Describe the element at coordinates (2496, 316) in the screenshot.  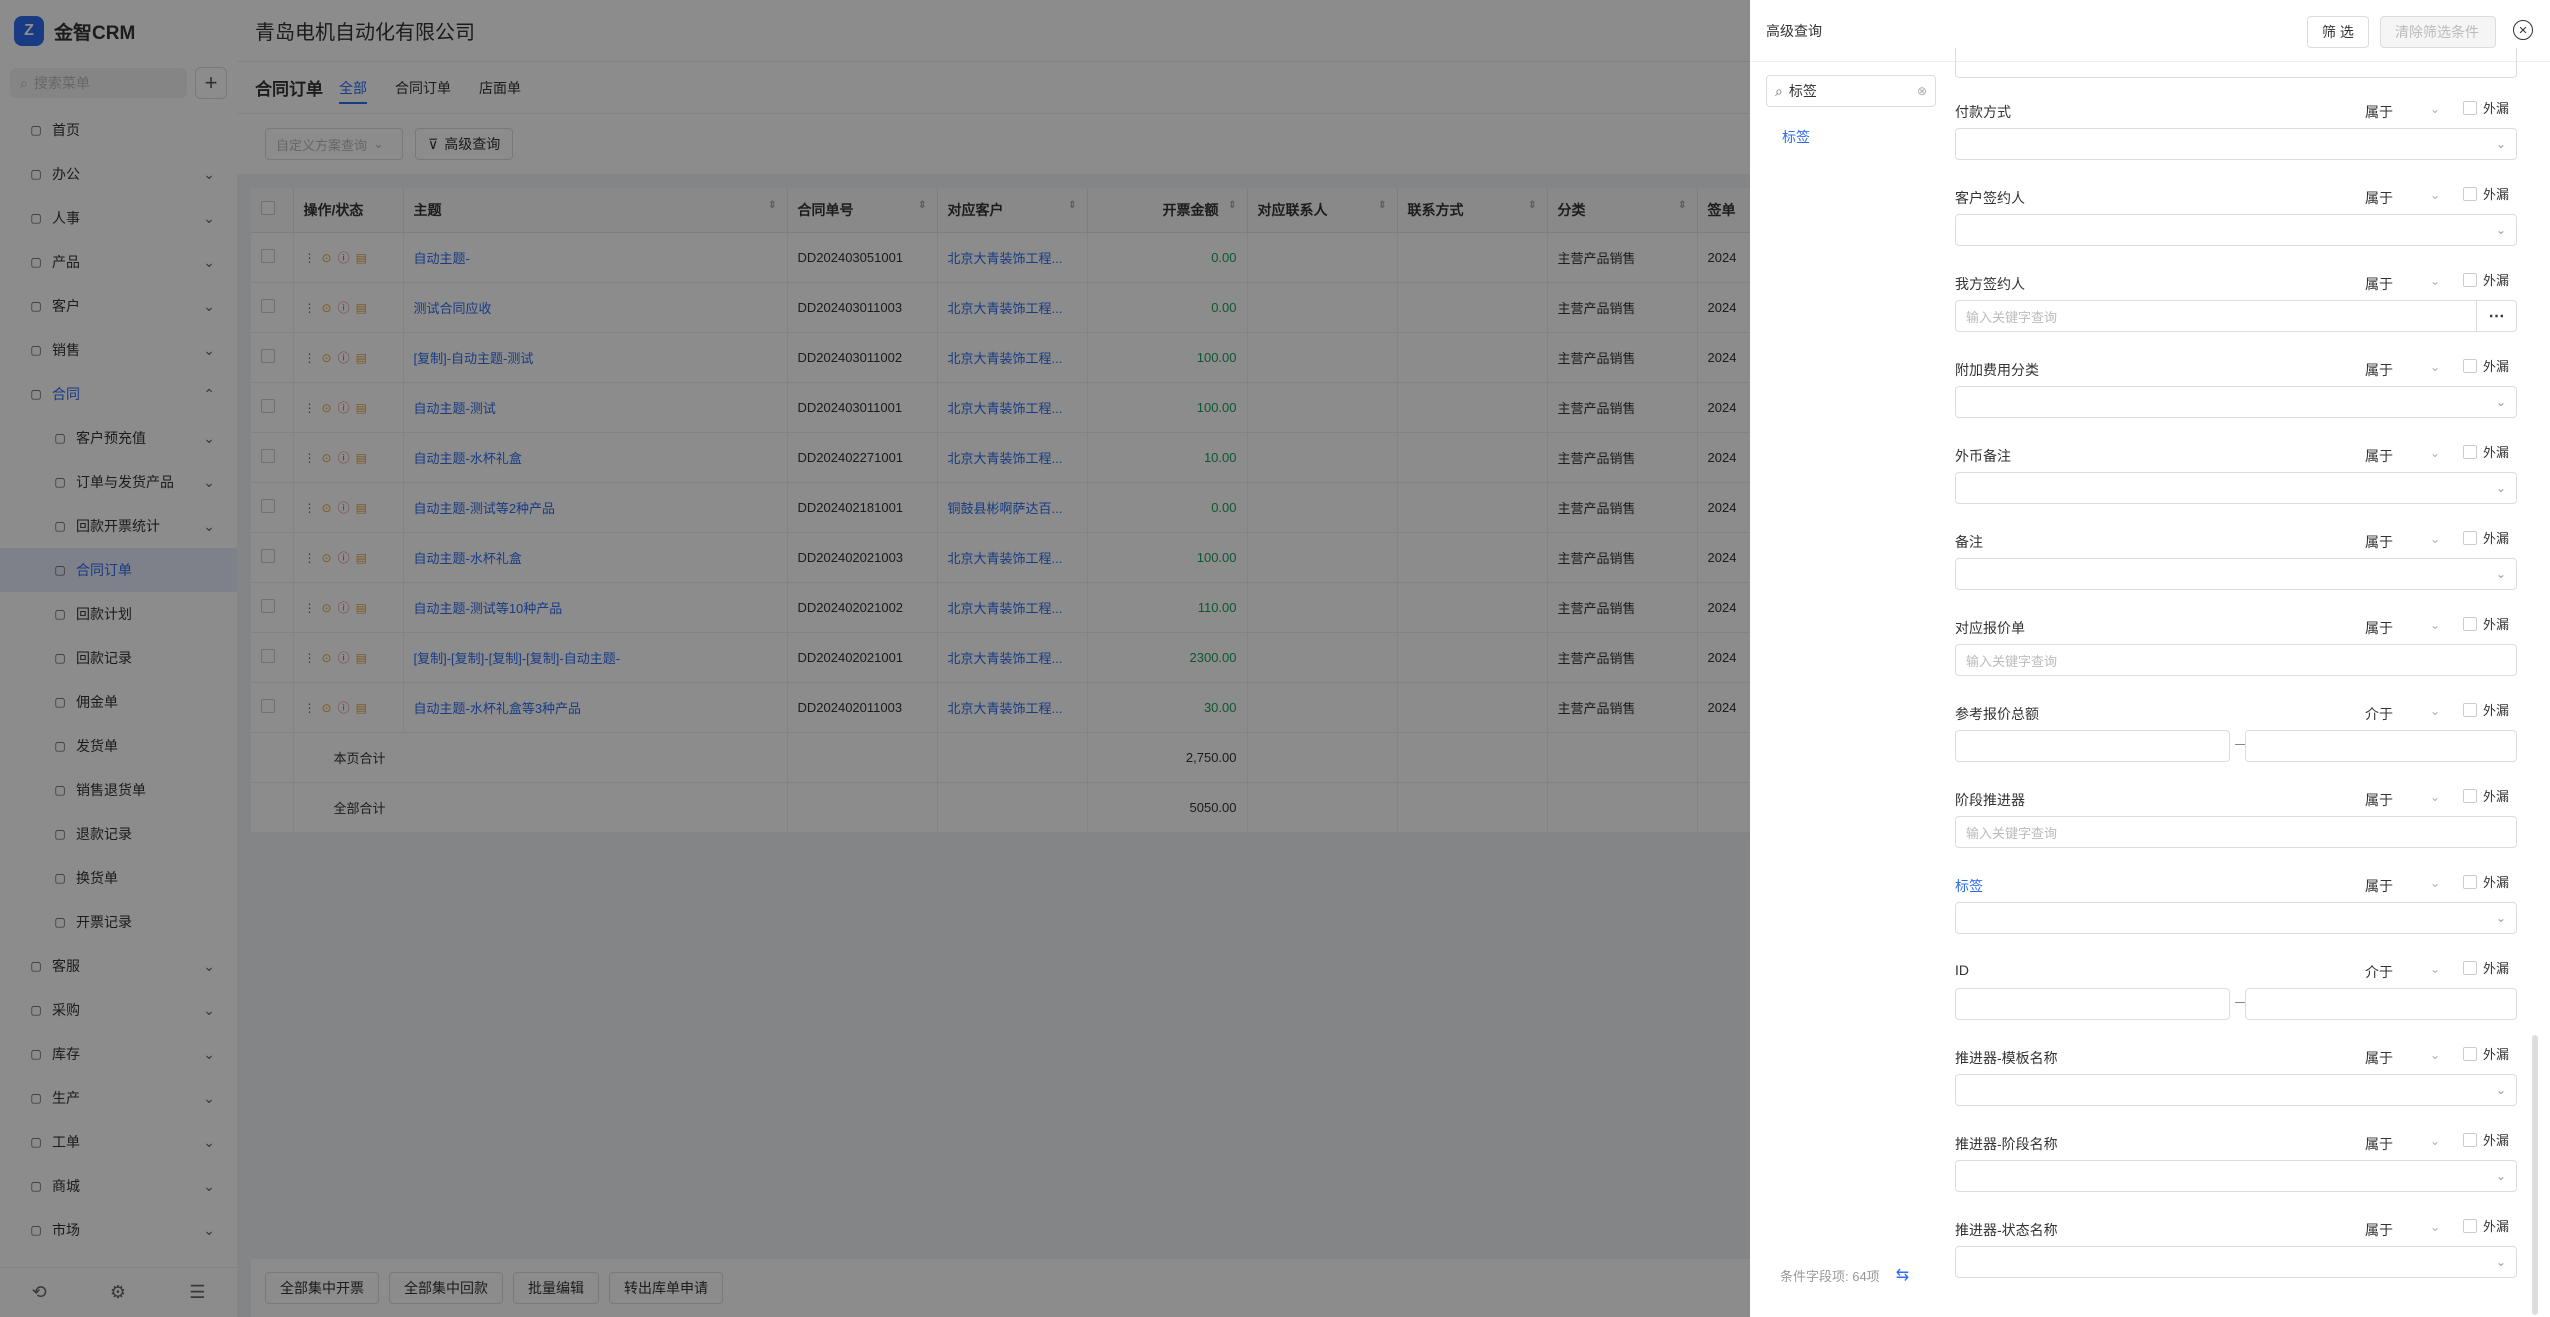
I see `more-options-icon: ⋯` at that location.